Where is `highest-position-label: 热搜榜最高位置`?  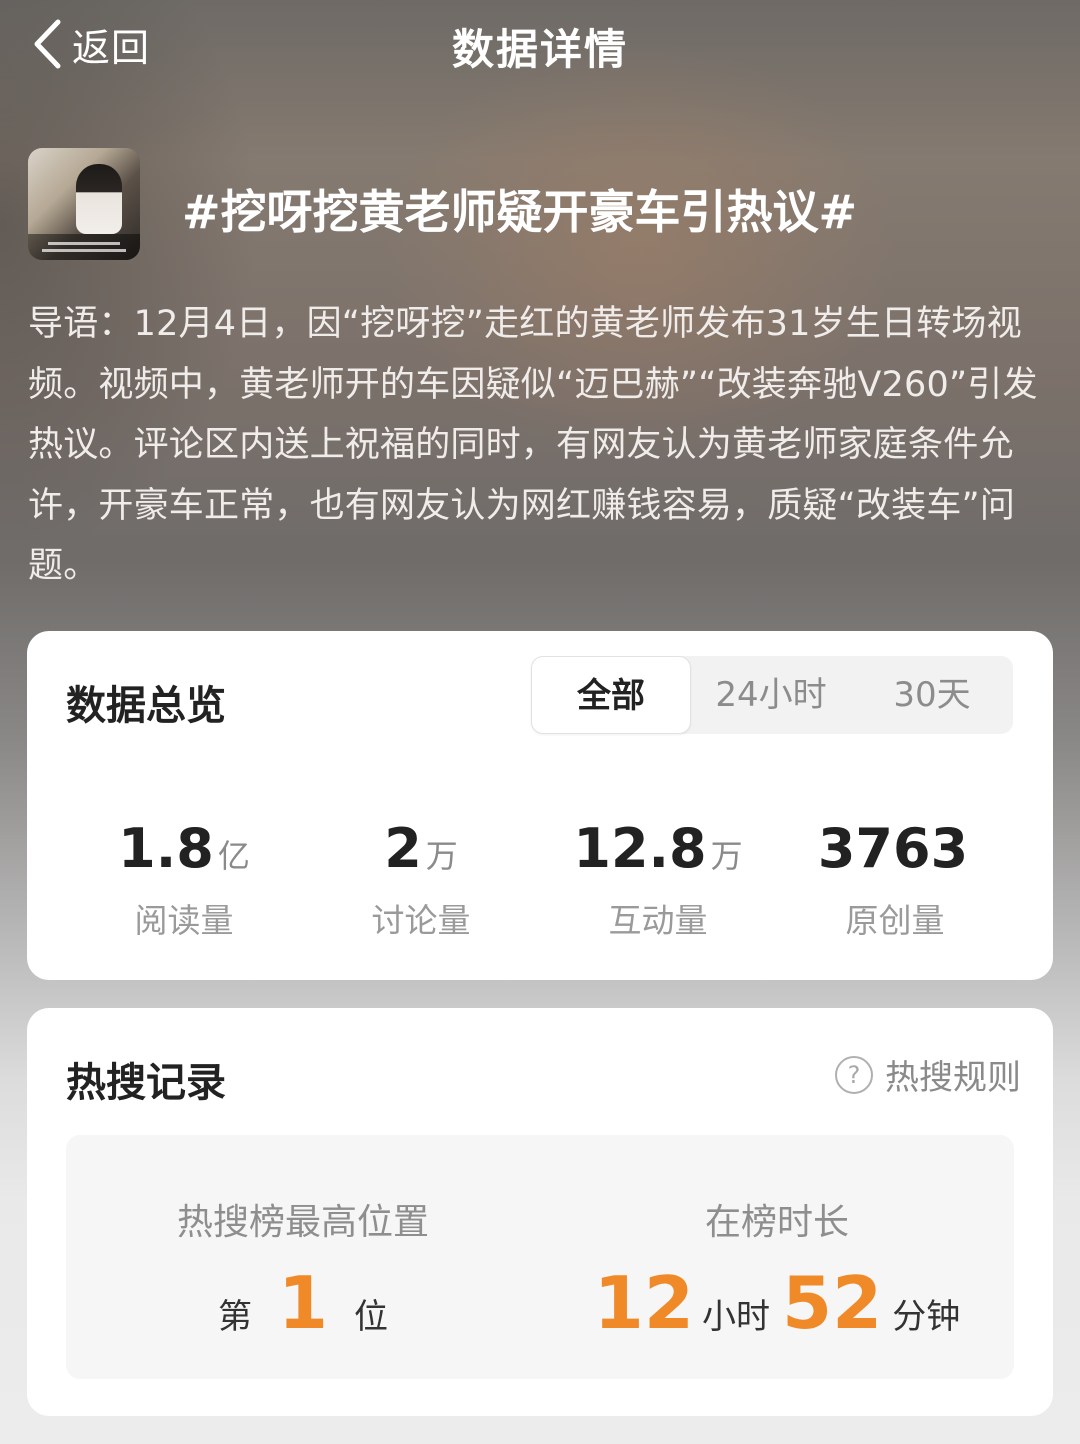
highest-position-label: 热搜榜最高位置 is located at coordinates (302, 1222).